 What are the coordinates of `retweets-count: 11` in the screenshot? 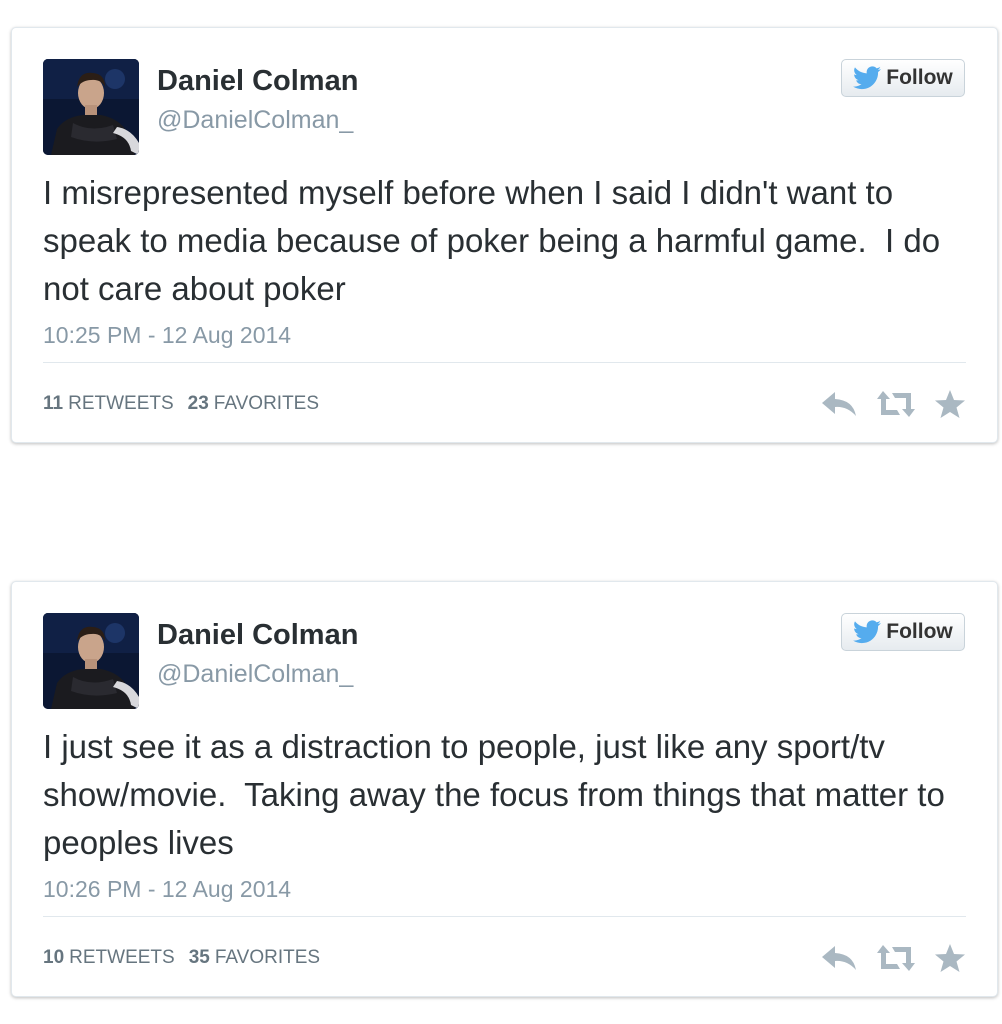 It's located at (53, 403).